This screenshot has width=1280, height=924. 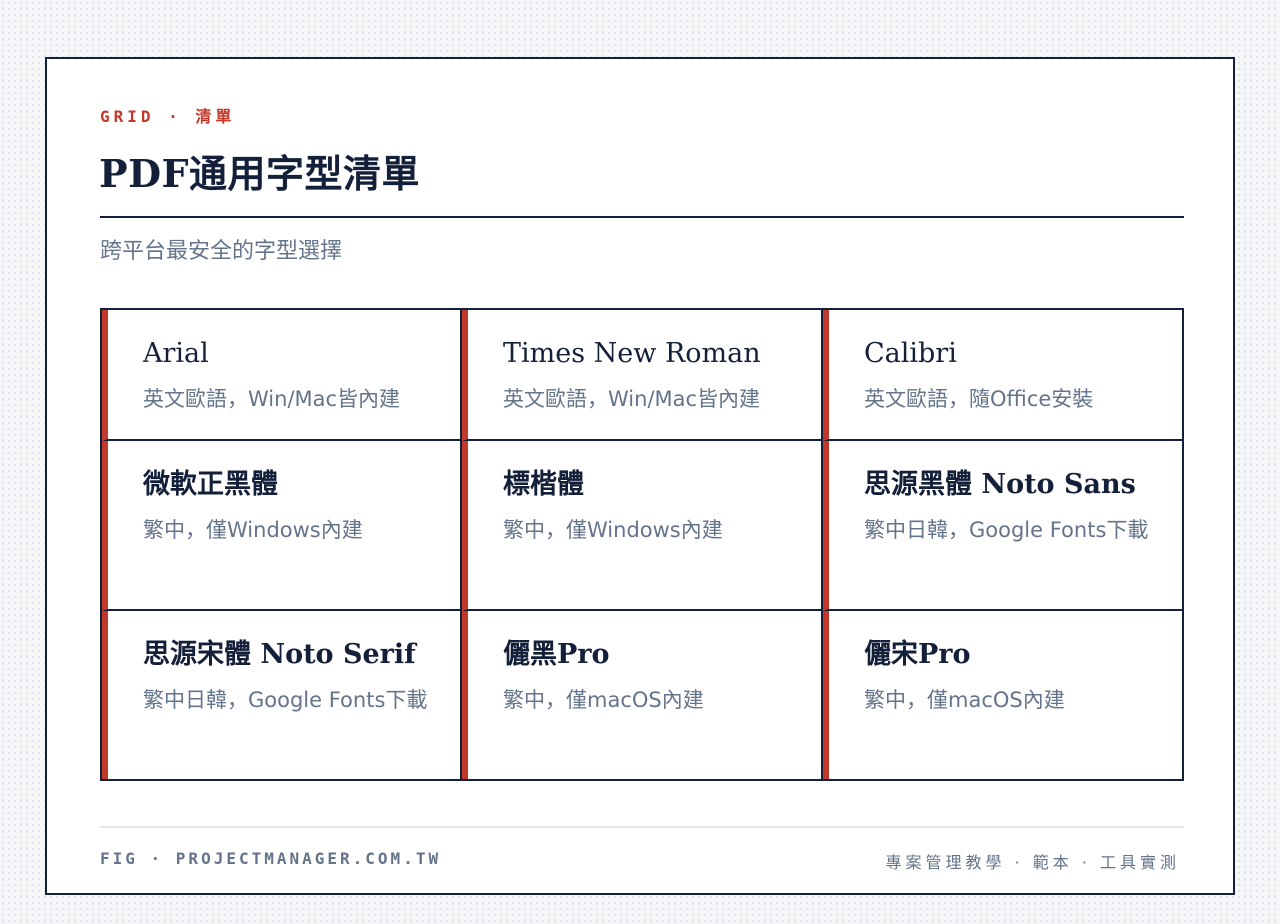 I want to click on font-card-microsoft-jhenghei: 微軟正黑體 繁中，僅Windows內建, so click(x=282, y=526).